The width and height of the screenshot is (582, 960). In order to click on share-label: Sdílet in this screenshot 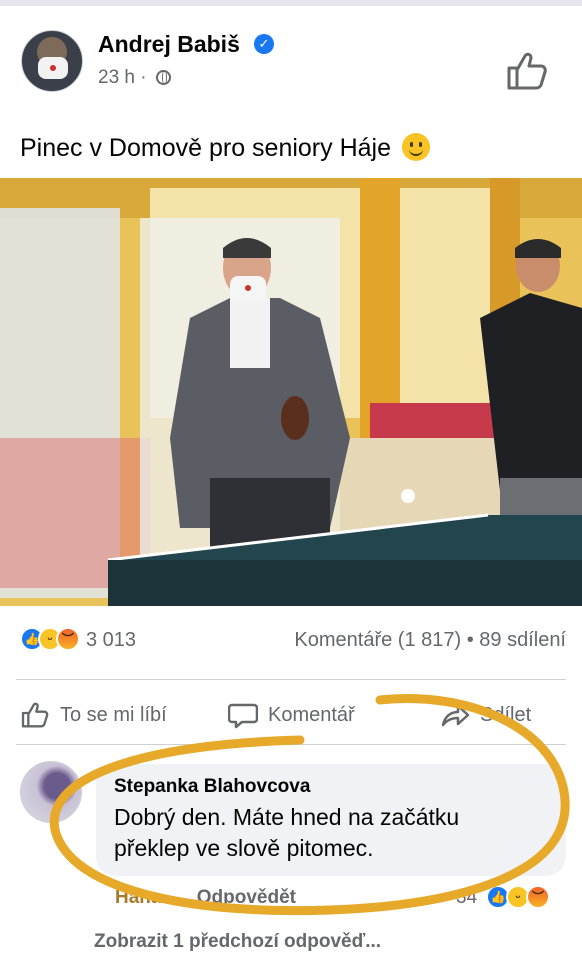, I will do `click(506, 714)`.